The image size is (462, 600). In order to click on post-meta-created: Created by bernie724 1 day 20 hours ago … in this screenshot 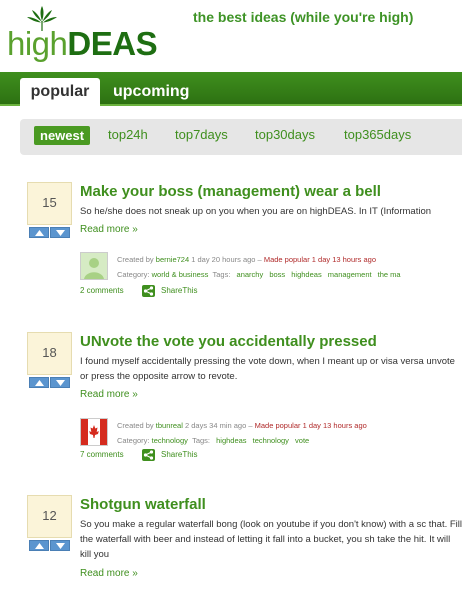, I will do `click(246, 259)`.